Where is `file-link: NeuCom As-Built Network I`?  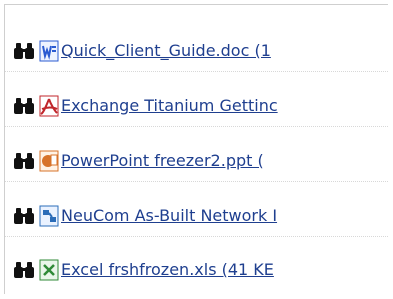 file-link: NeuCom As-Built Network I is located at coordinates (169, 216).